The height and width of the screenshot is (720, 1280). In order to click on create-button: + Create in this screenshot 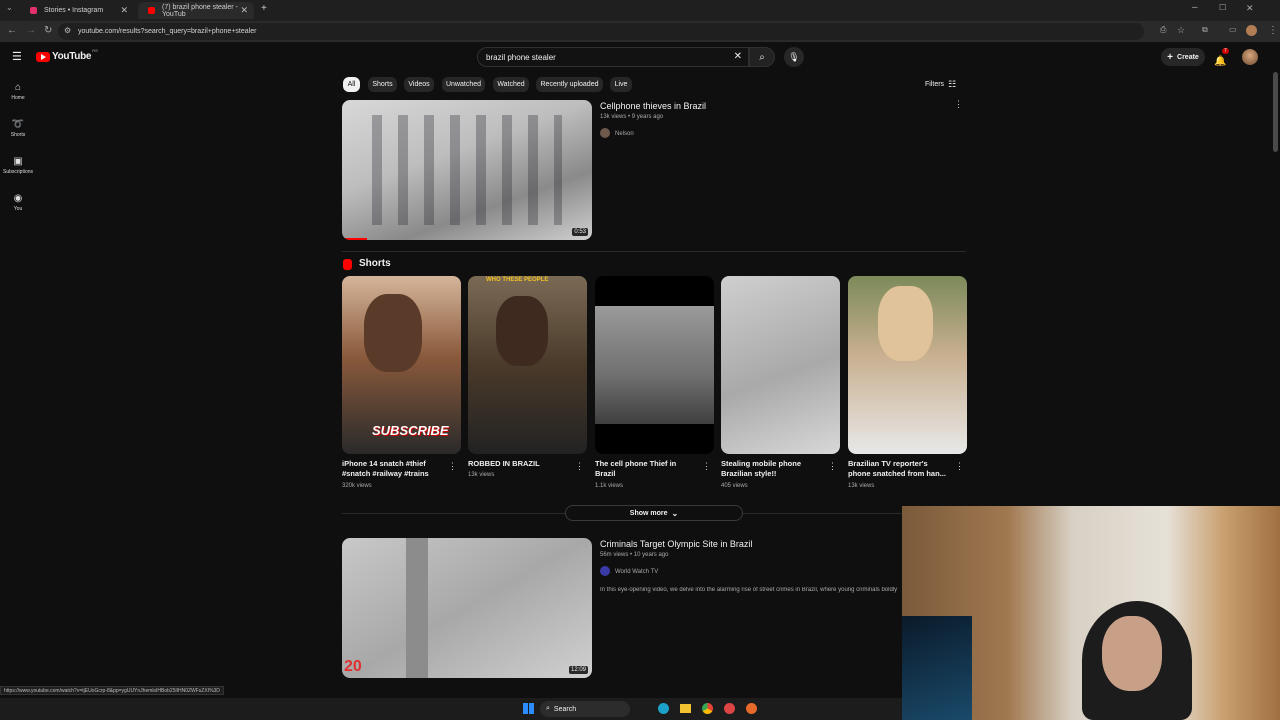, I will do `click(1183, 57)`.